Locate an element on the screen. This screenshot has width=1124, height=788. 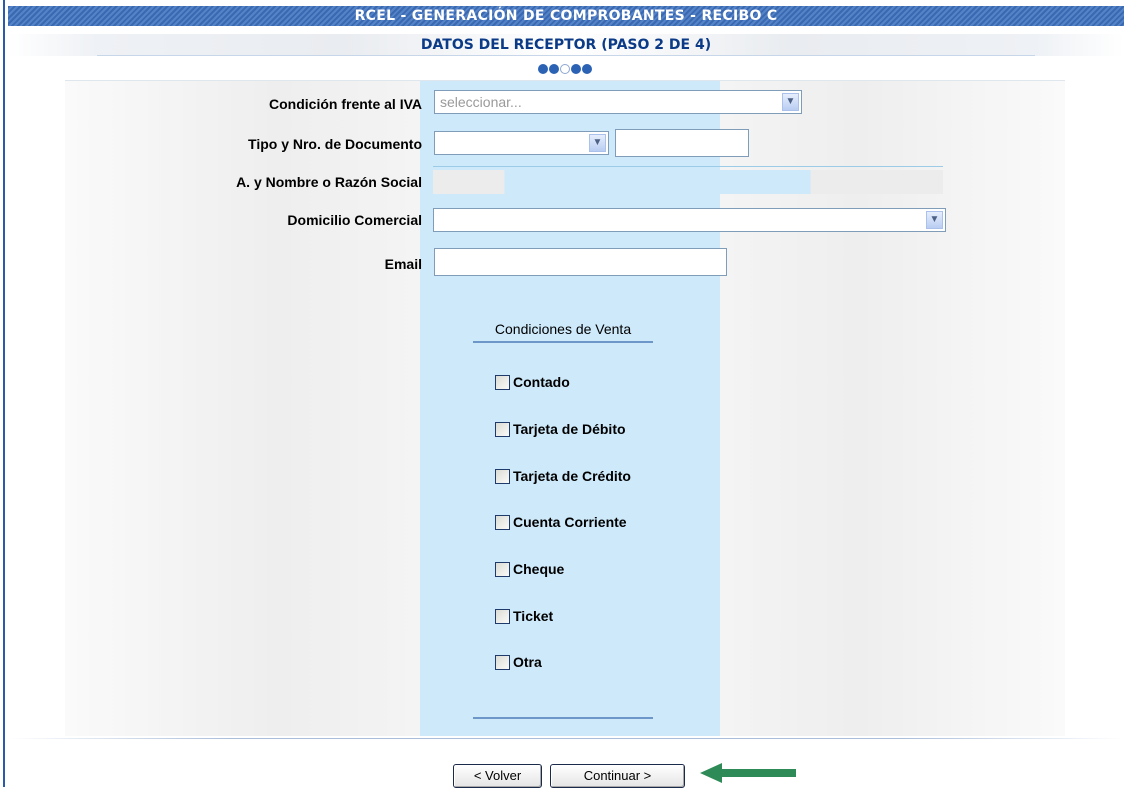
checkbox-label: Otra is located at coordinates (527, 662).